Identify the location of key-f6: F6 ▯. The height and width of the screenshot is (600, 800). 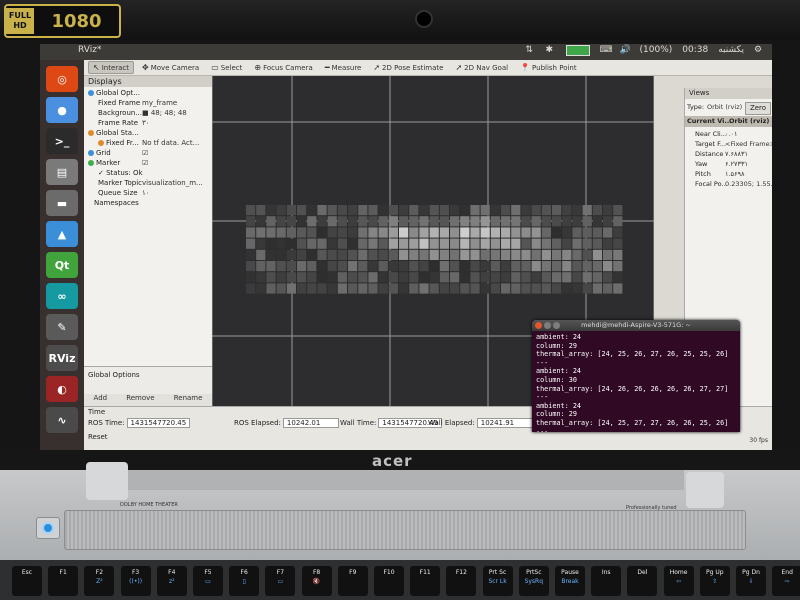
(244, 581).